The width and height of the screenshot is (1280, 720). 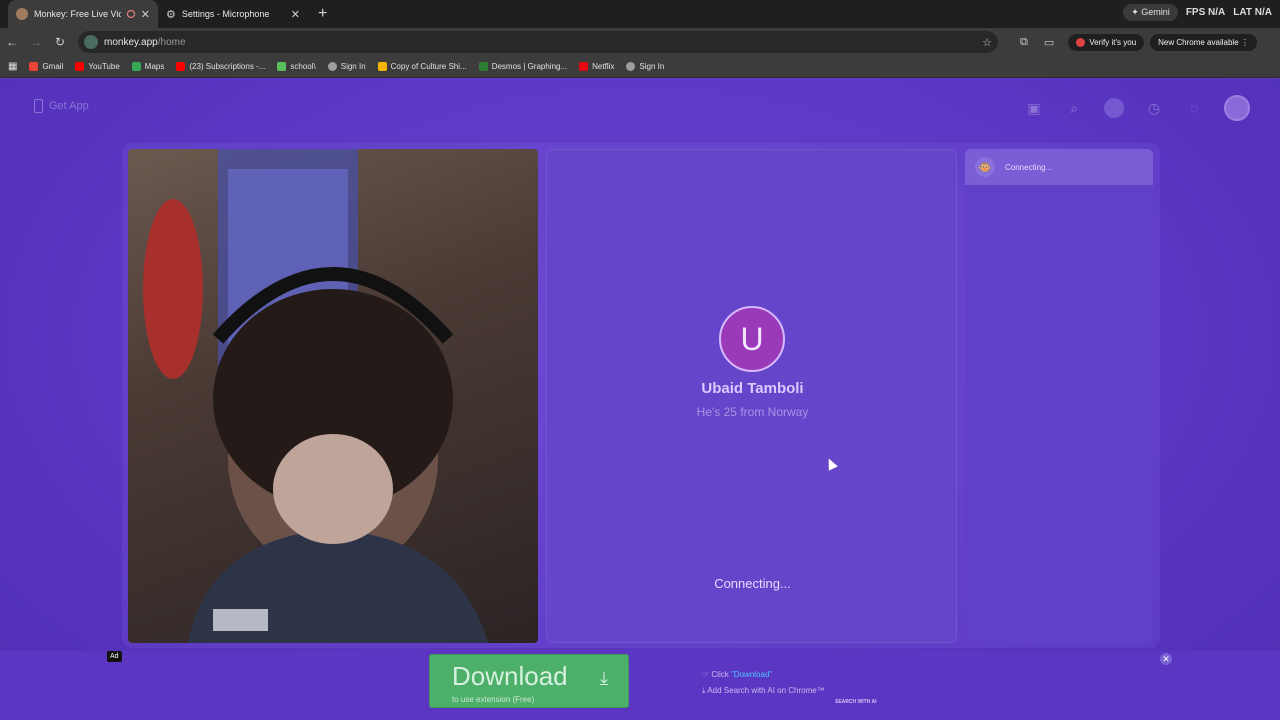 I want to click on bookmark-sign-in-2: Sign In, so click(x=645, y=66).